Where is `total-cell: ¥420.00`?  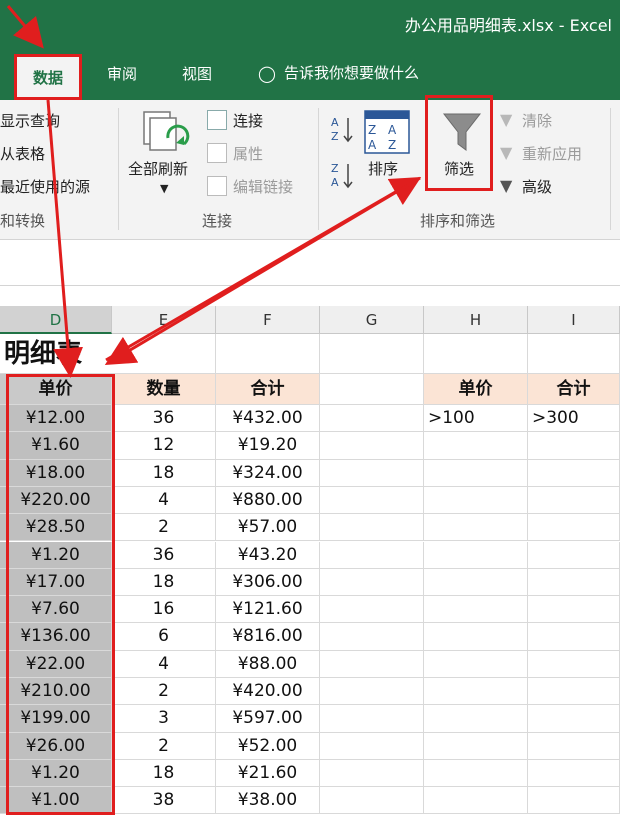
total-cell: ¥420.00 is located at coordinates (268, 692).